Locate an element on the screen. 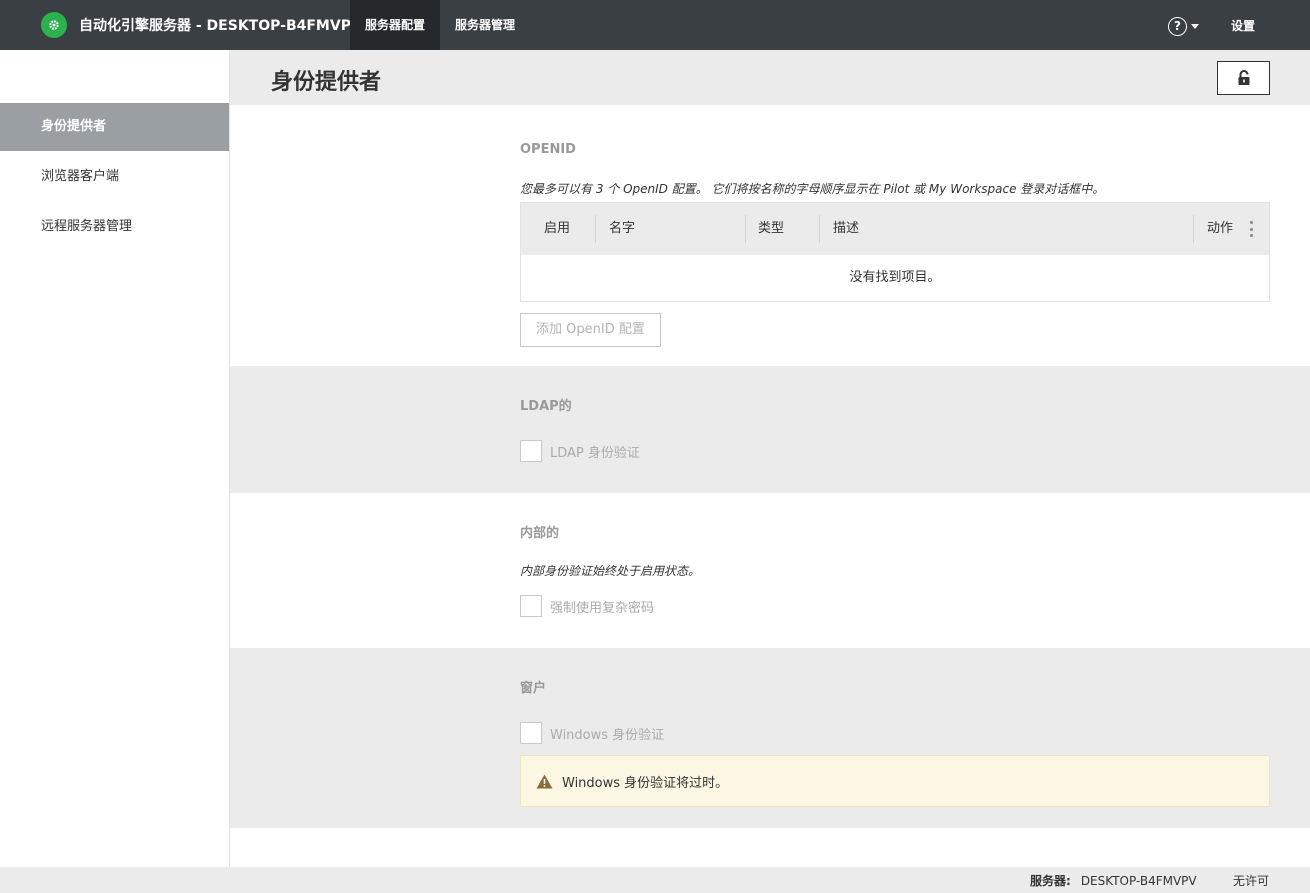 The height and width of the screenshot is (893, 1310). add-openid-button: 添加 OpenID 配置 is located at coordinates (590, 330).